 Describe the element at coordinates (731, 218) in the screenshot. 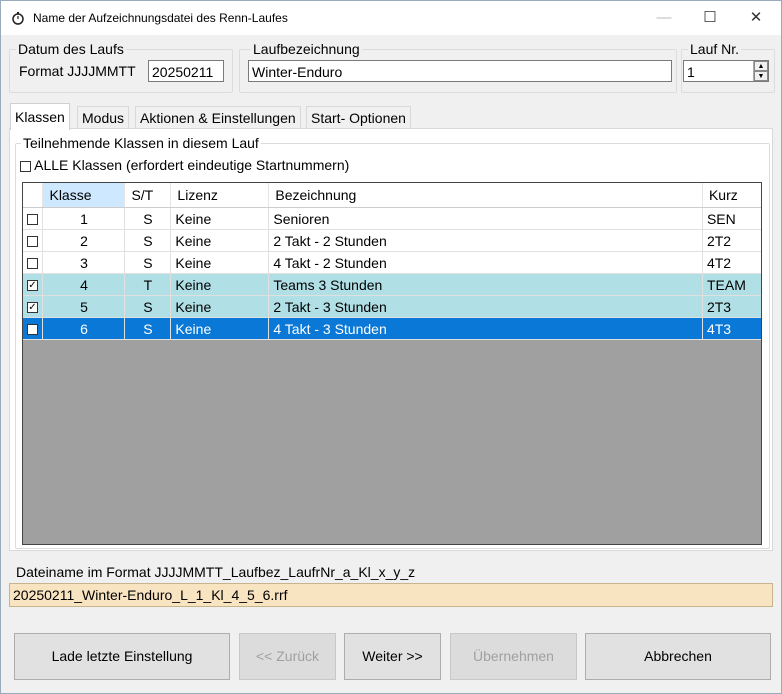

I see `cell-kurz: SEN` at that location.